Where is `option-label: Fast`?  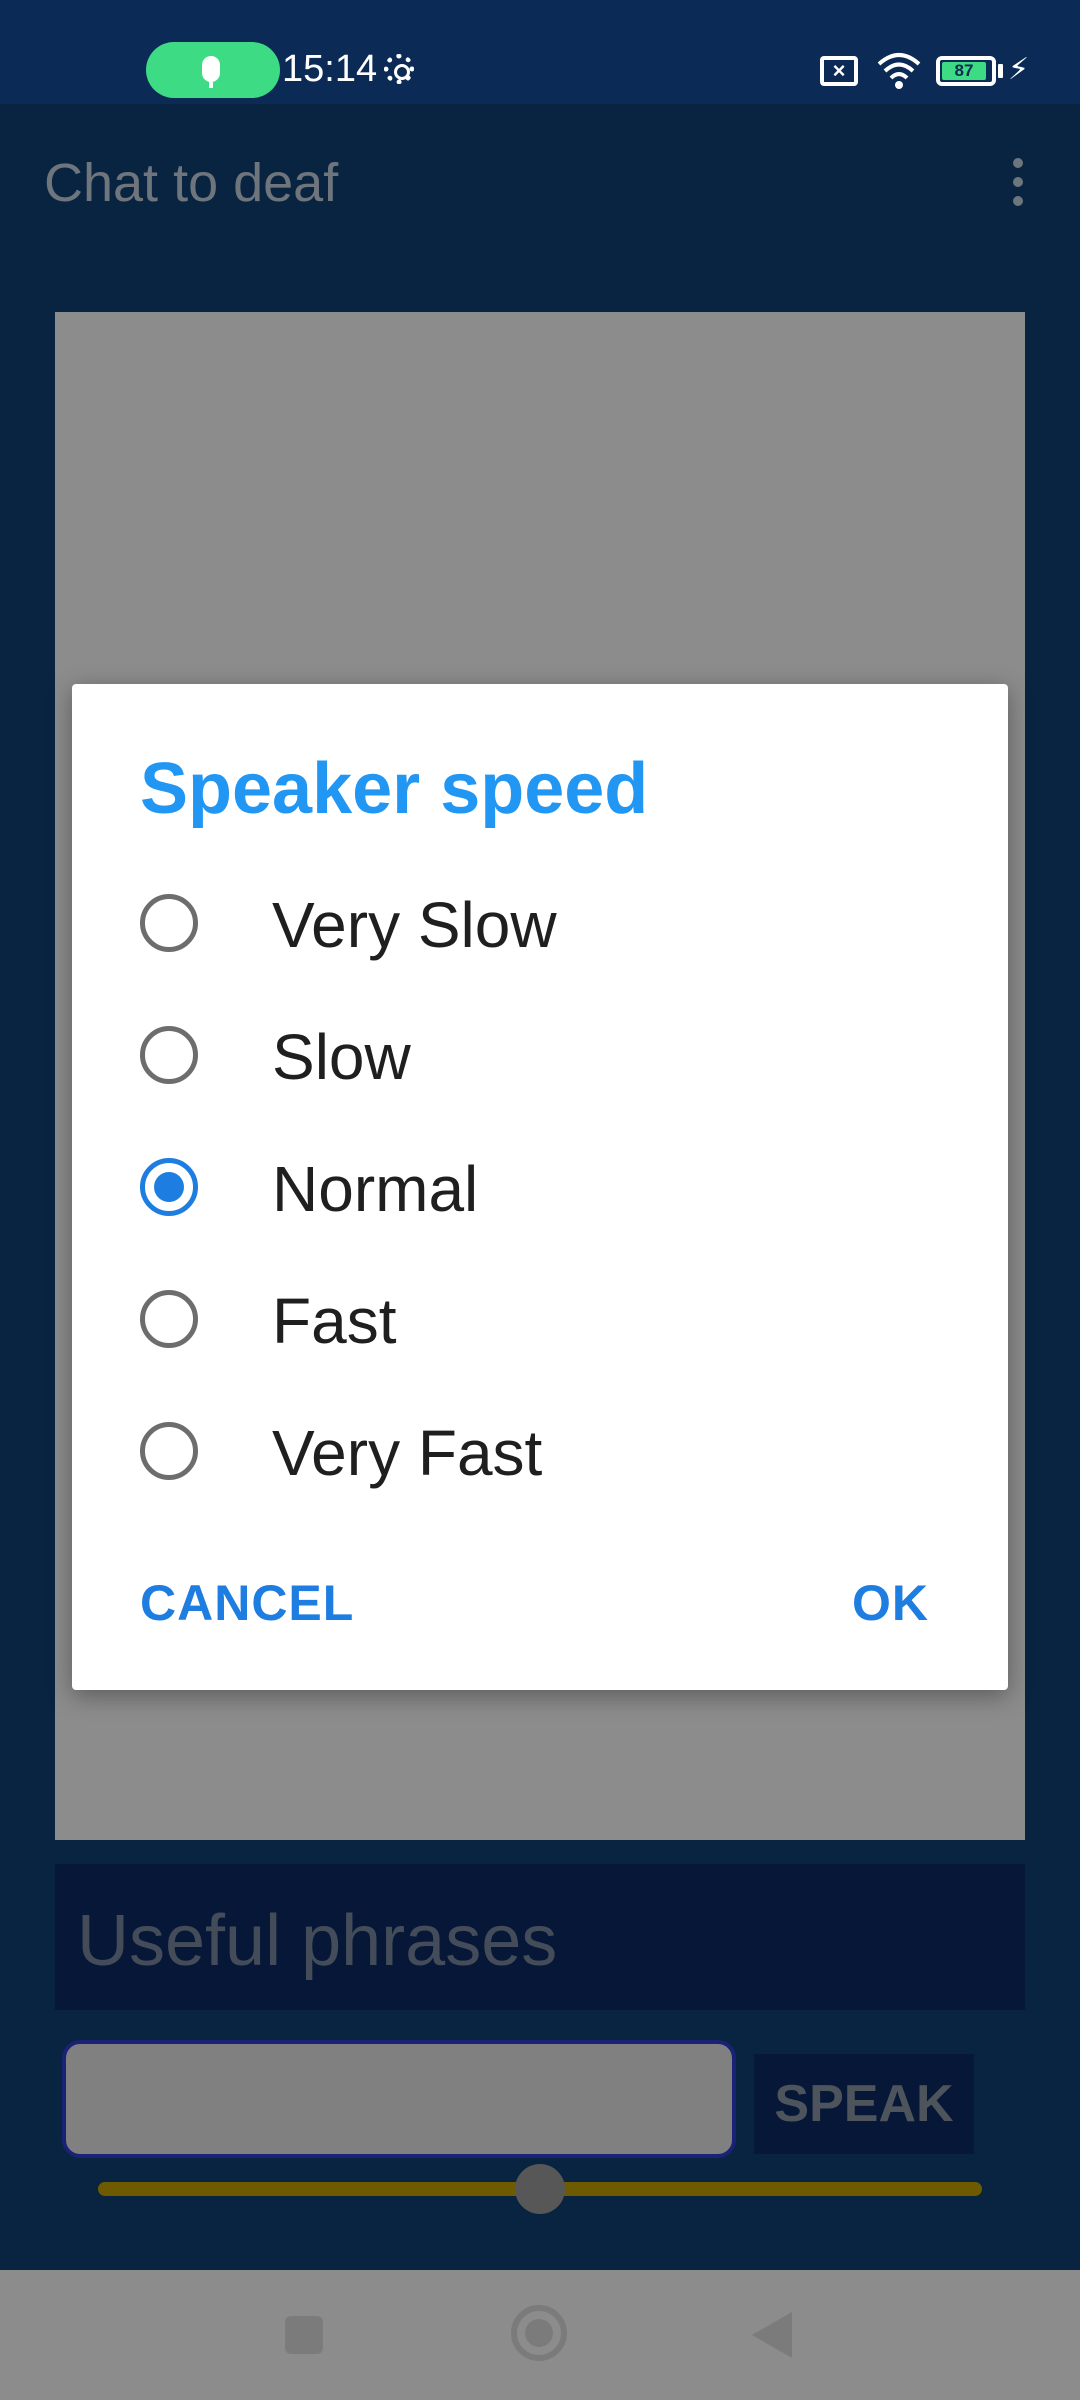 option-label: Fast is located at coordinates (334, 1321).